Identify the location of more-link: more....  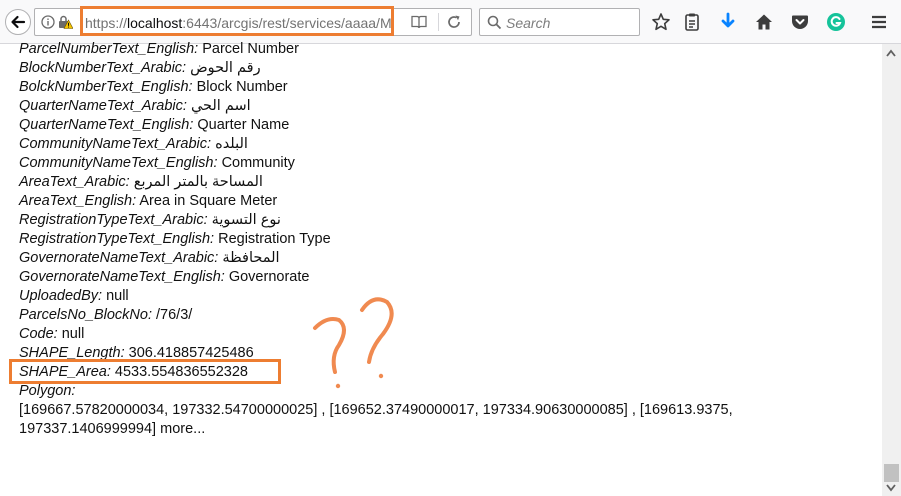
(182, 429).